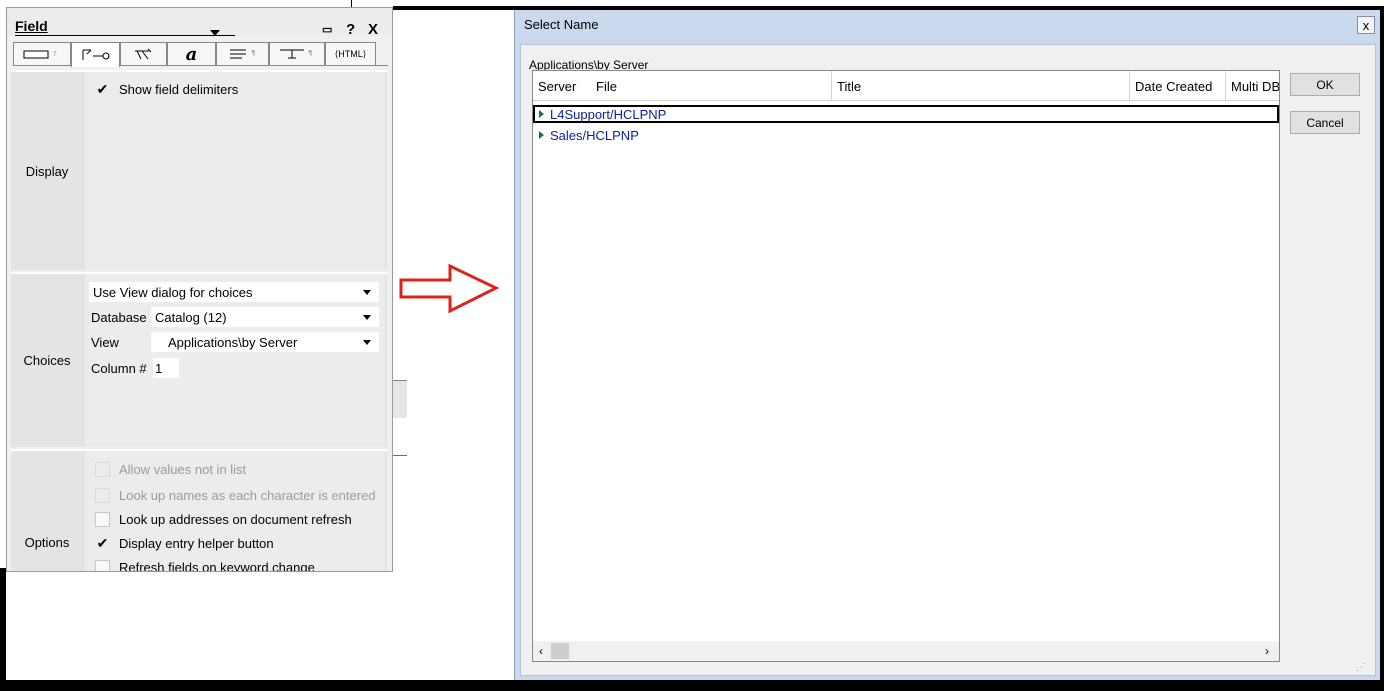 The image size is (1384, 691). I want to click on scroll-thumb, so click(560, 651).